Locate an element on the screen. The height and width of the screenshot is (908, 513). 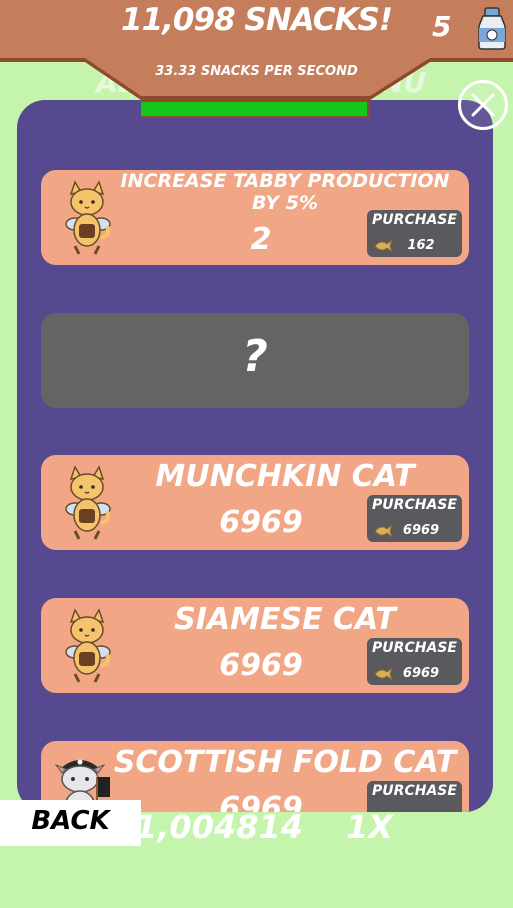
progress-fill is located at coordinates (254, 109).